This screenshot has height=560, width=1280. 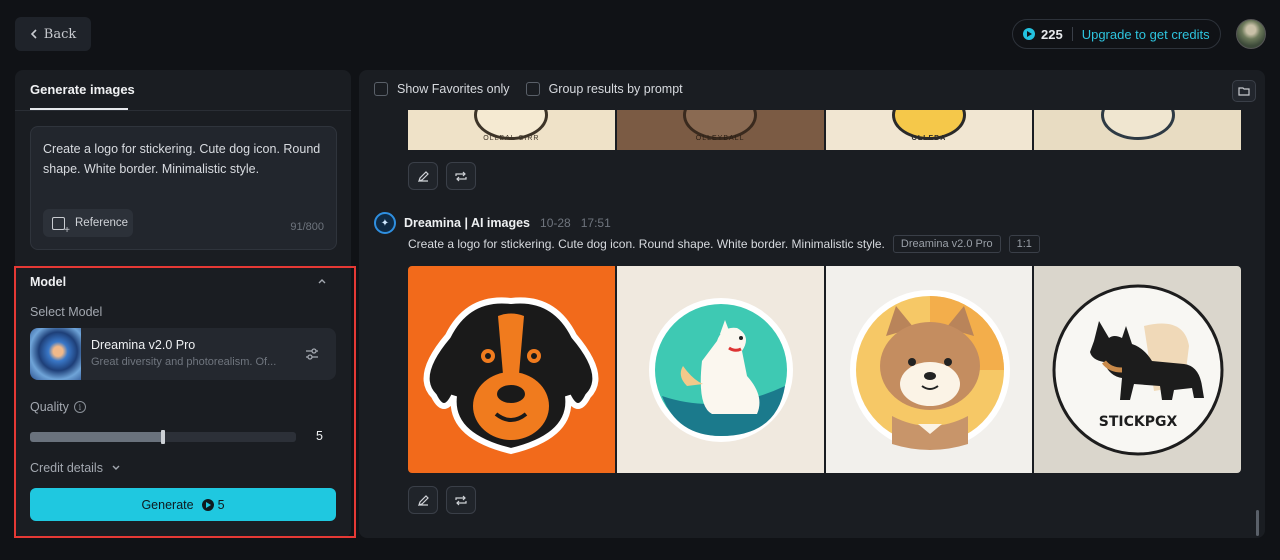 What do you see at coordinates (929, 130) in the screenshot?
I see `result-image: OLLEBA` at bounding box center [929, 130].